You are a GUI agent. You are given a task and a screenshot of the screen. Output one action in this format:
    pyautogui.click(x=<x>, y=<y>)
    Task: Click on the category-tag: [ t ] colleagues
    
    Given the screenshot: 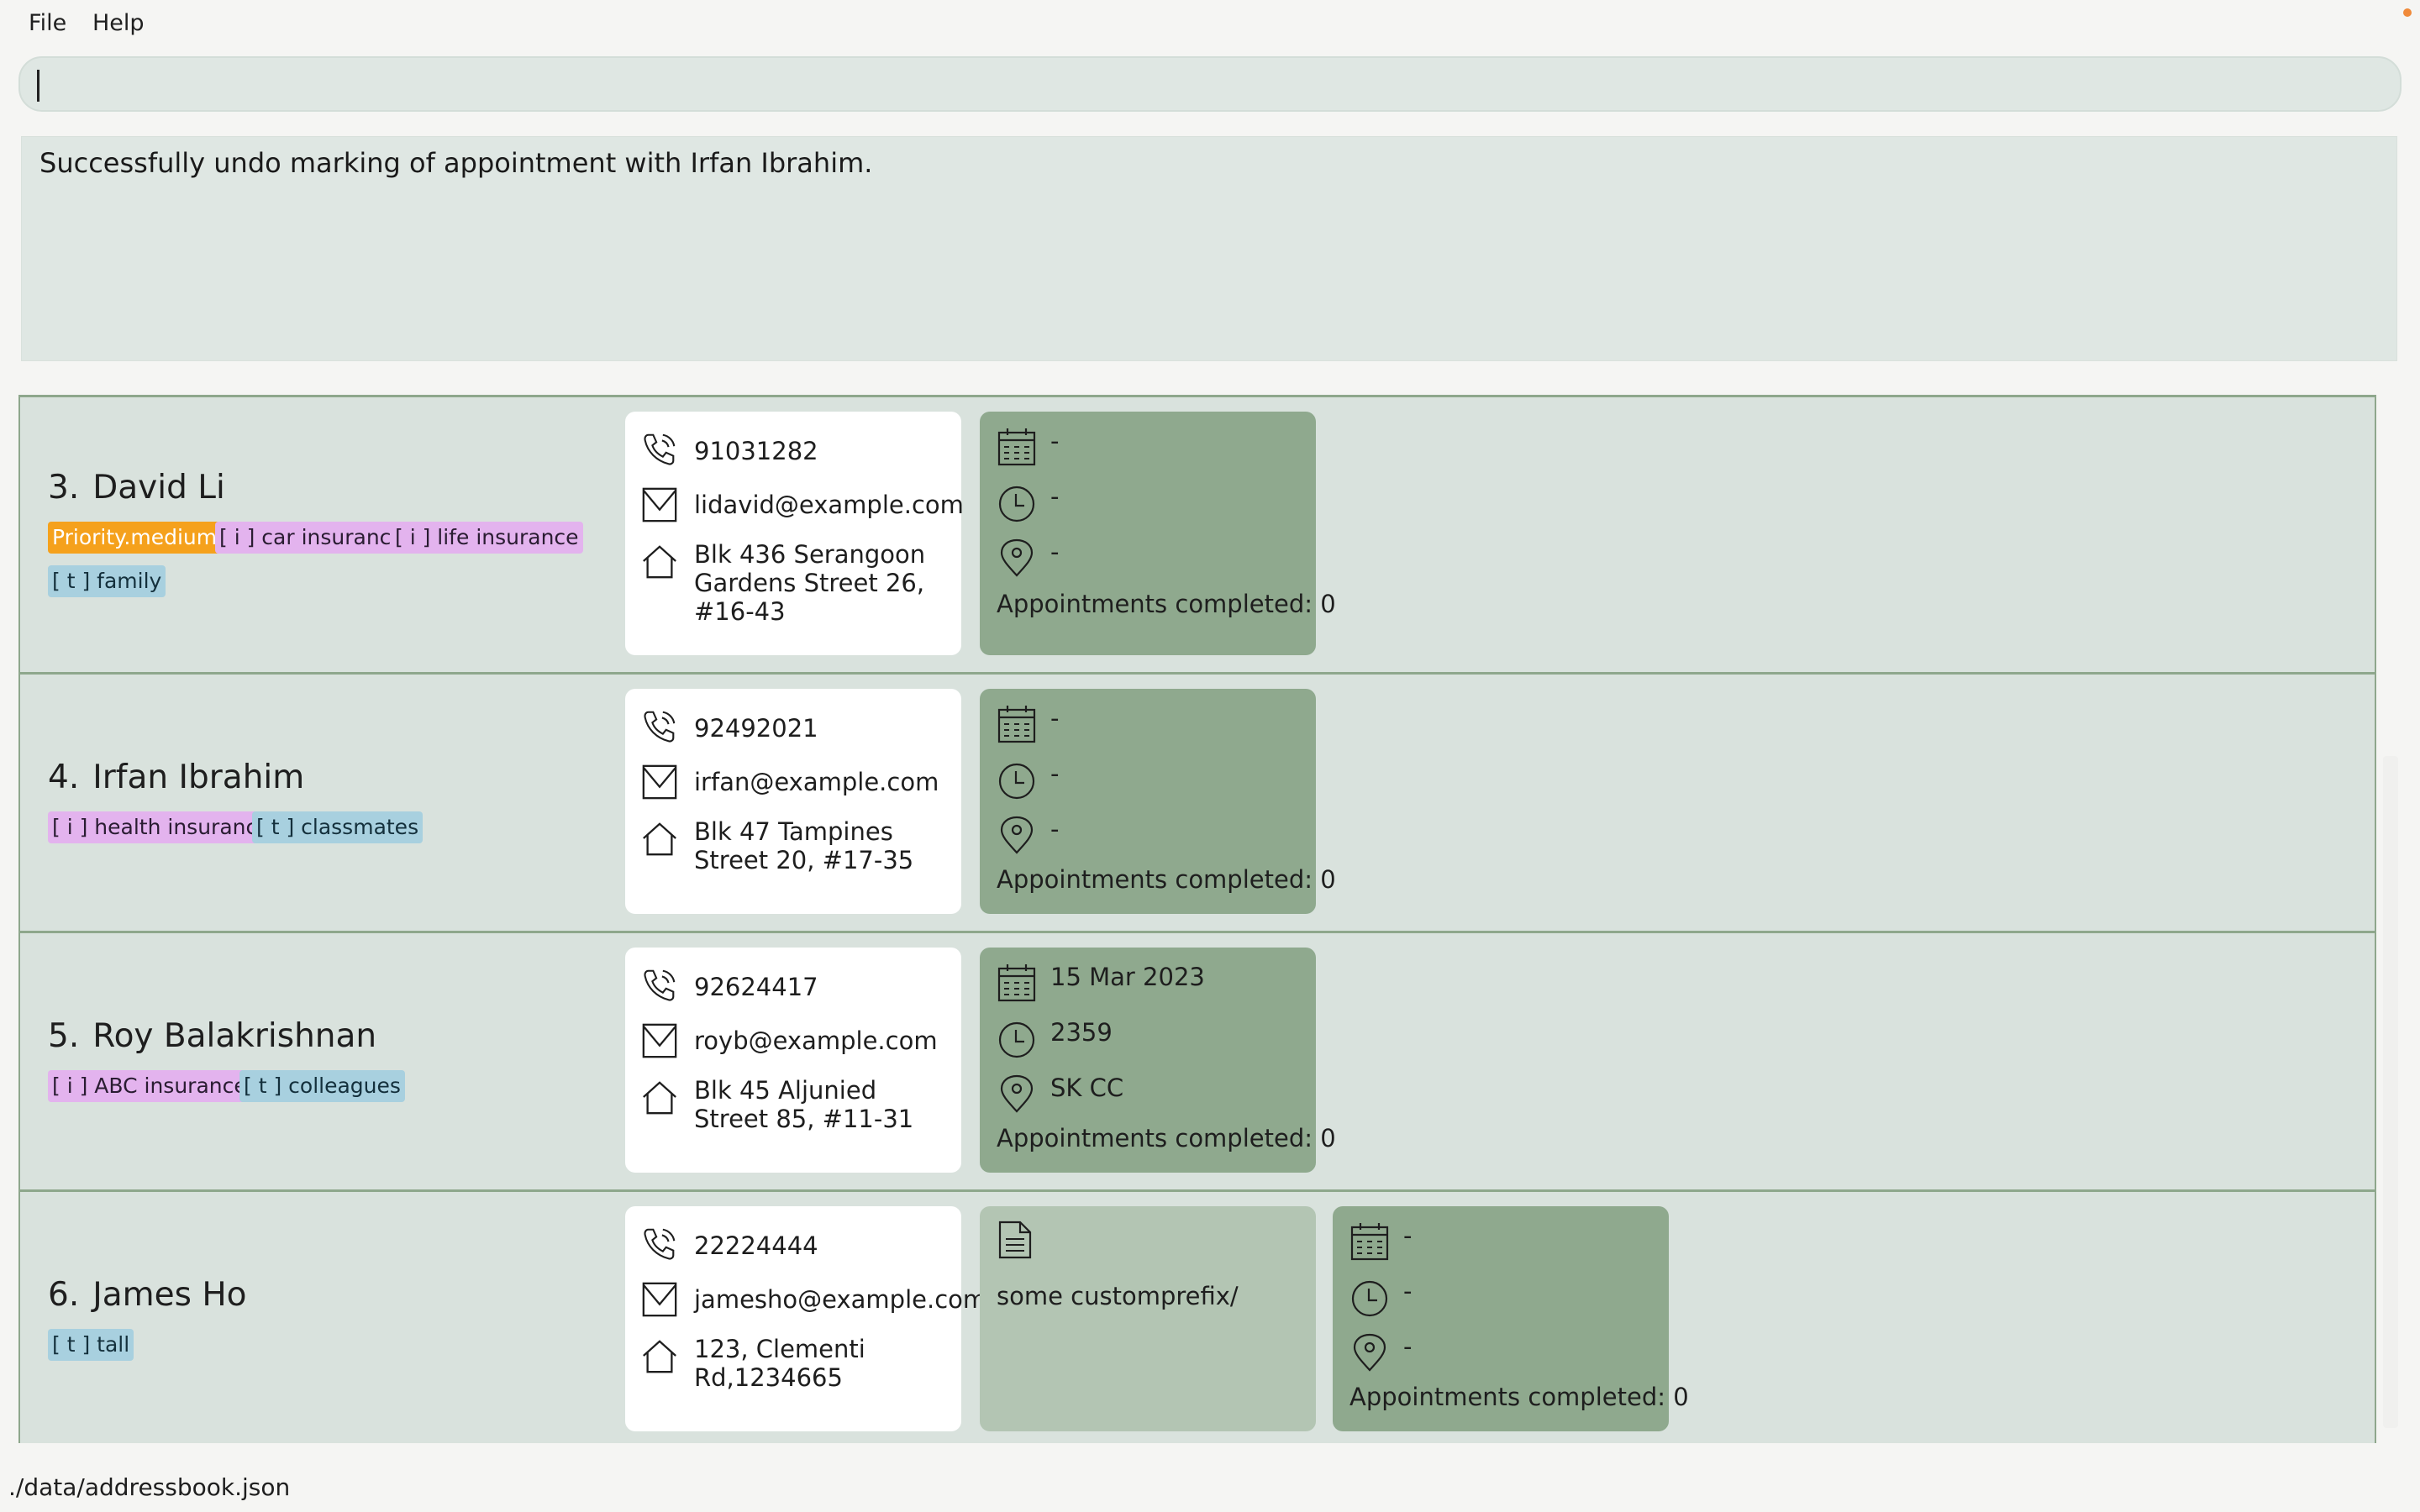 What is the action you would take?
    pyautogui.click(x=322, y=1086)
    